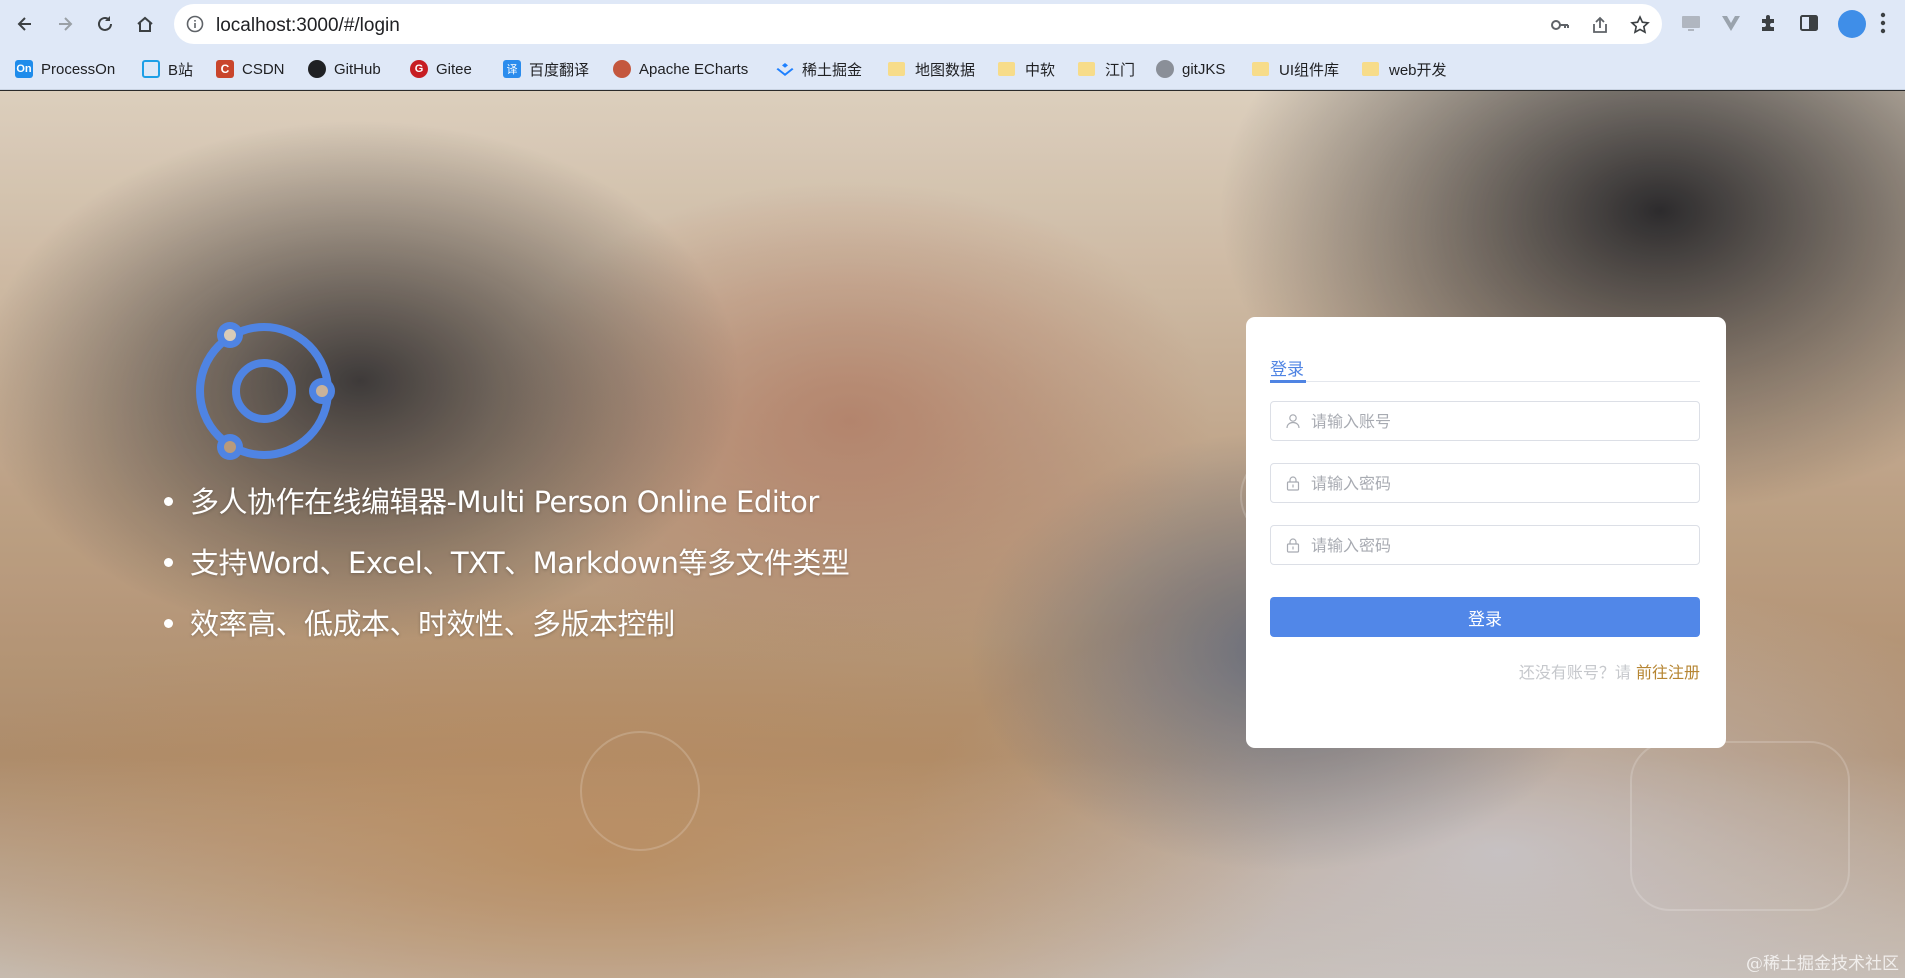 Image resolution: width=1905 pixels, height=978 pixels. I want to click on bookmark-label: 地图数据, so click(945, 70).